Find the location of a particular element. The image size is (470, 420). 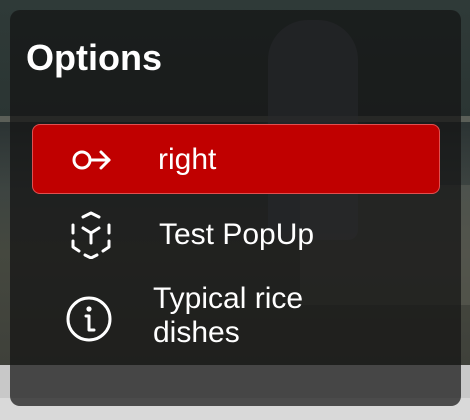

menu-item-test-popup: Test PopUp is located at coordinates (236, 235).